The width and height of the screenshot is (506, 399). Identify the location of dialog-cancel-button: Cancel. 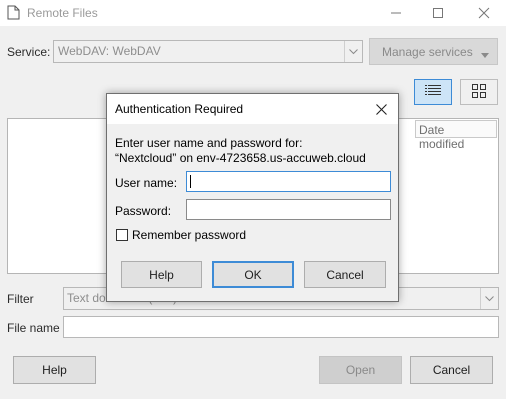
(345, 274).